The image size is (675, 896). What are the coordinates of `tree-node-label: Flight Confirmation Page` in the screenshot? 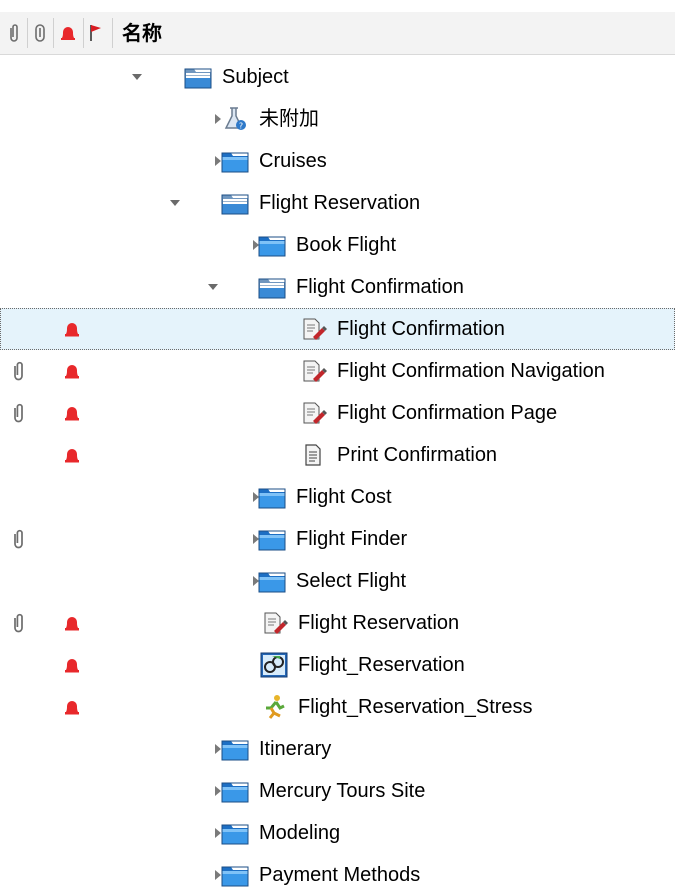 It's located at (447, 413).